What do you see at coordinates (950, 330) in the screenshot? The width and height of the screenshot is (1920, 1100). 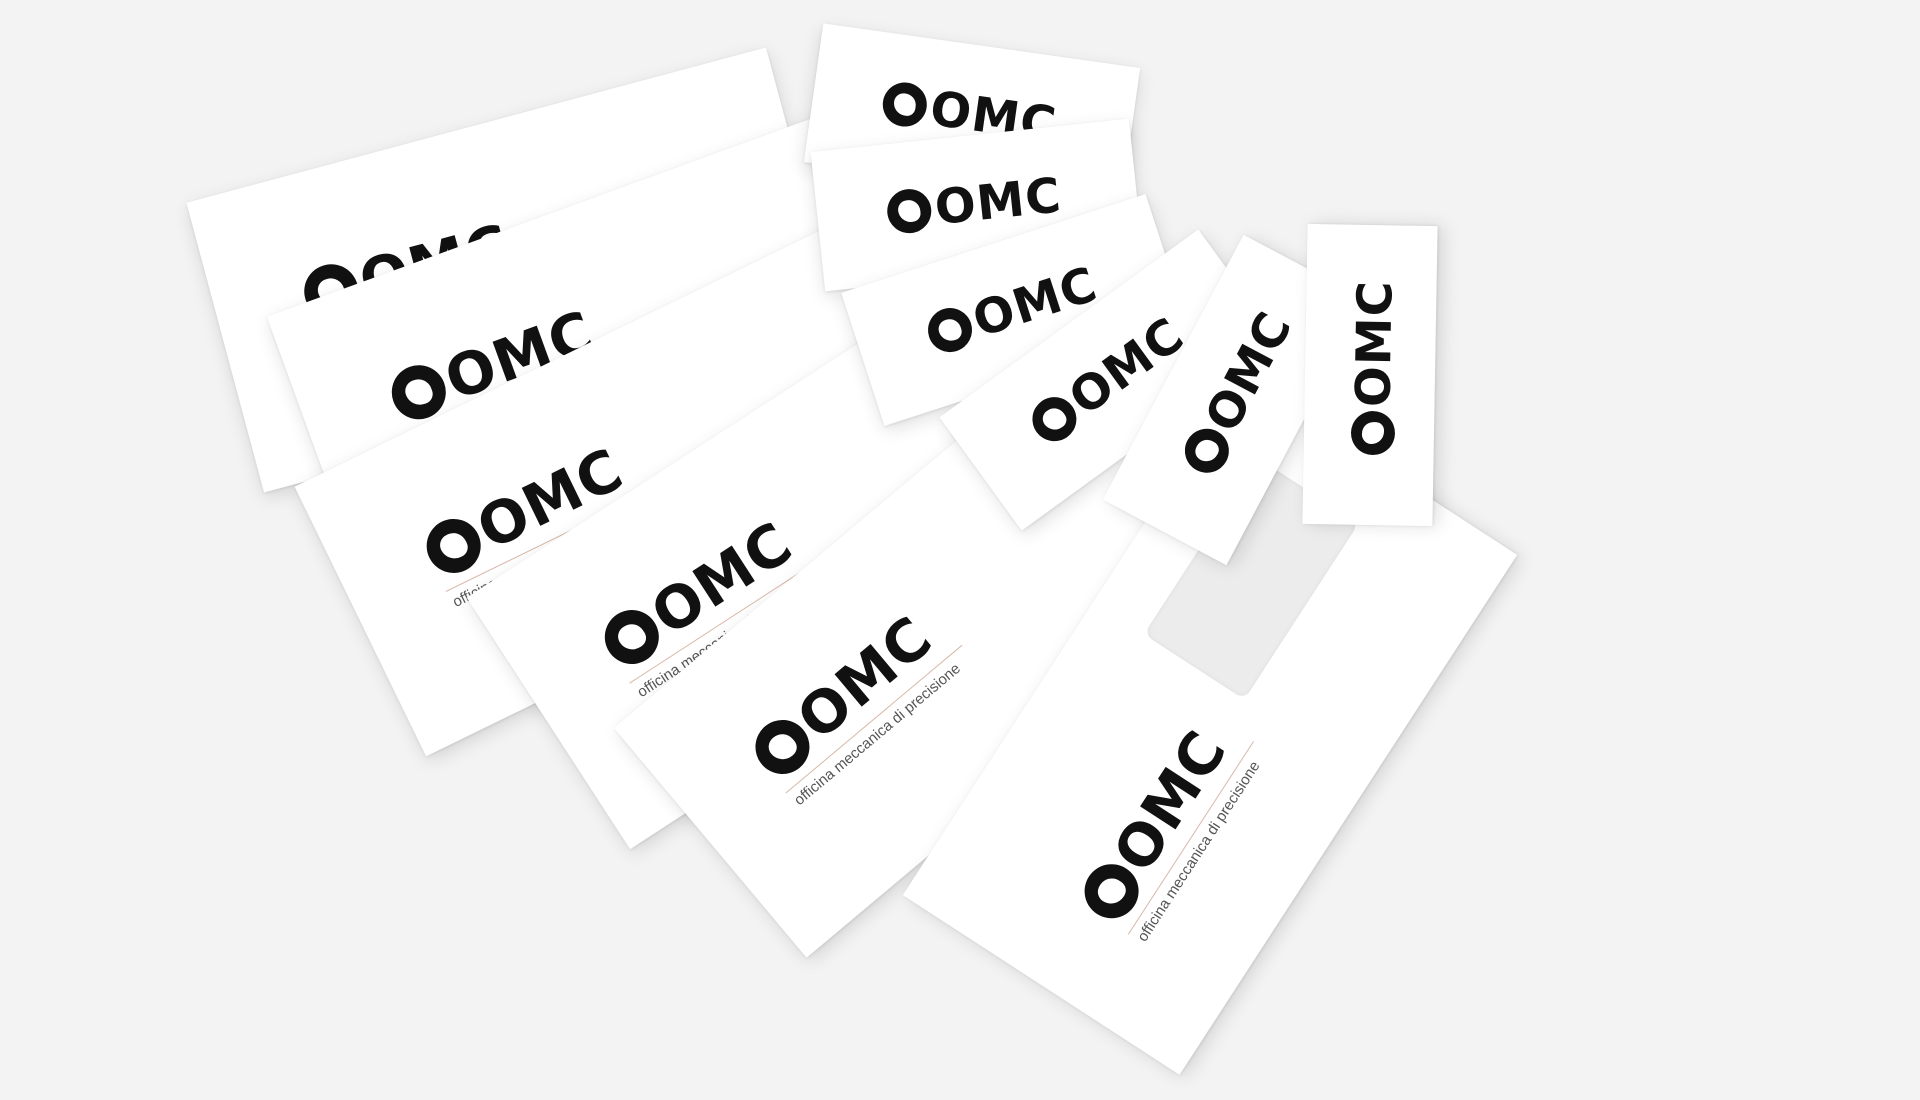 I see `nut-icon` at bounding box center [950, 330].